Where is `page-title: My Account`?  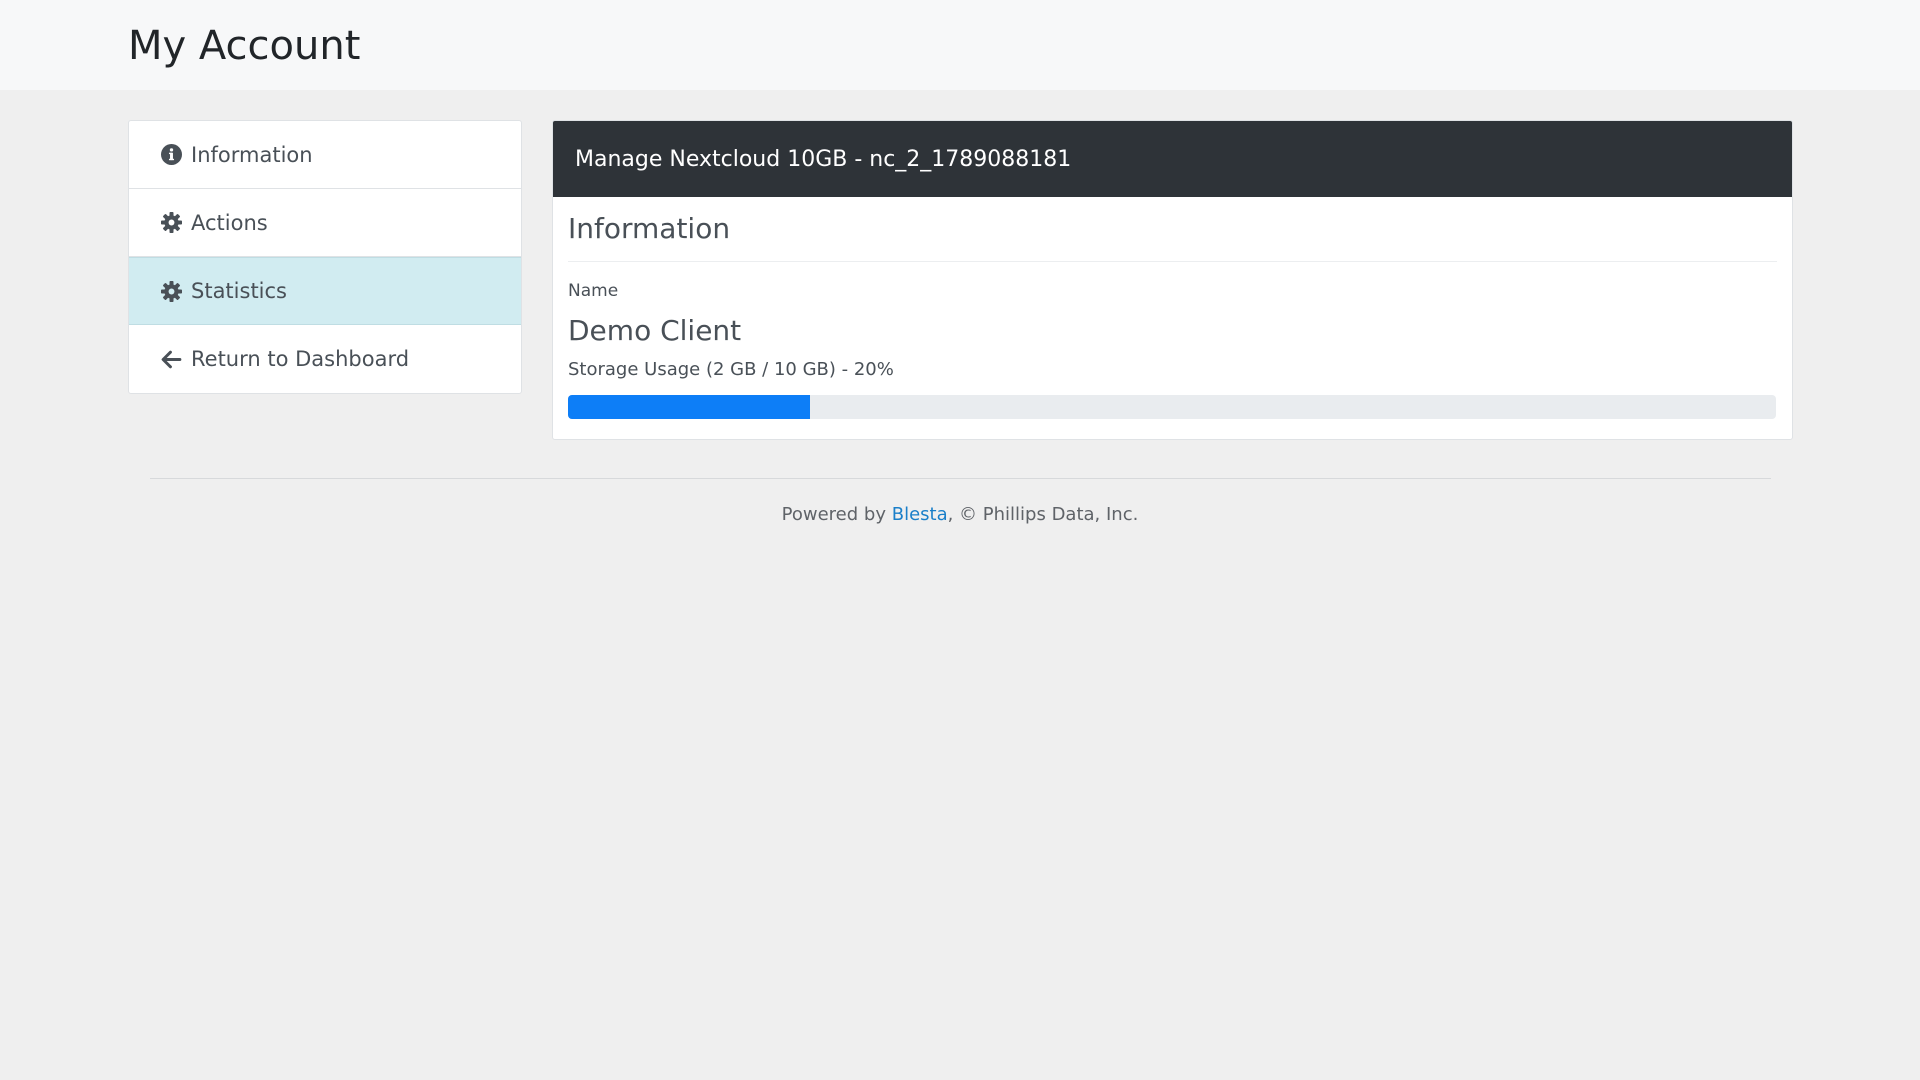
page-title: My Account is located at coordinates (244, 46).